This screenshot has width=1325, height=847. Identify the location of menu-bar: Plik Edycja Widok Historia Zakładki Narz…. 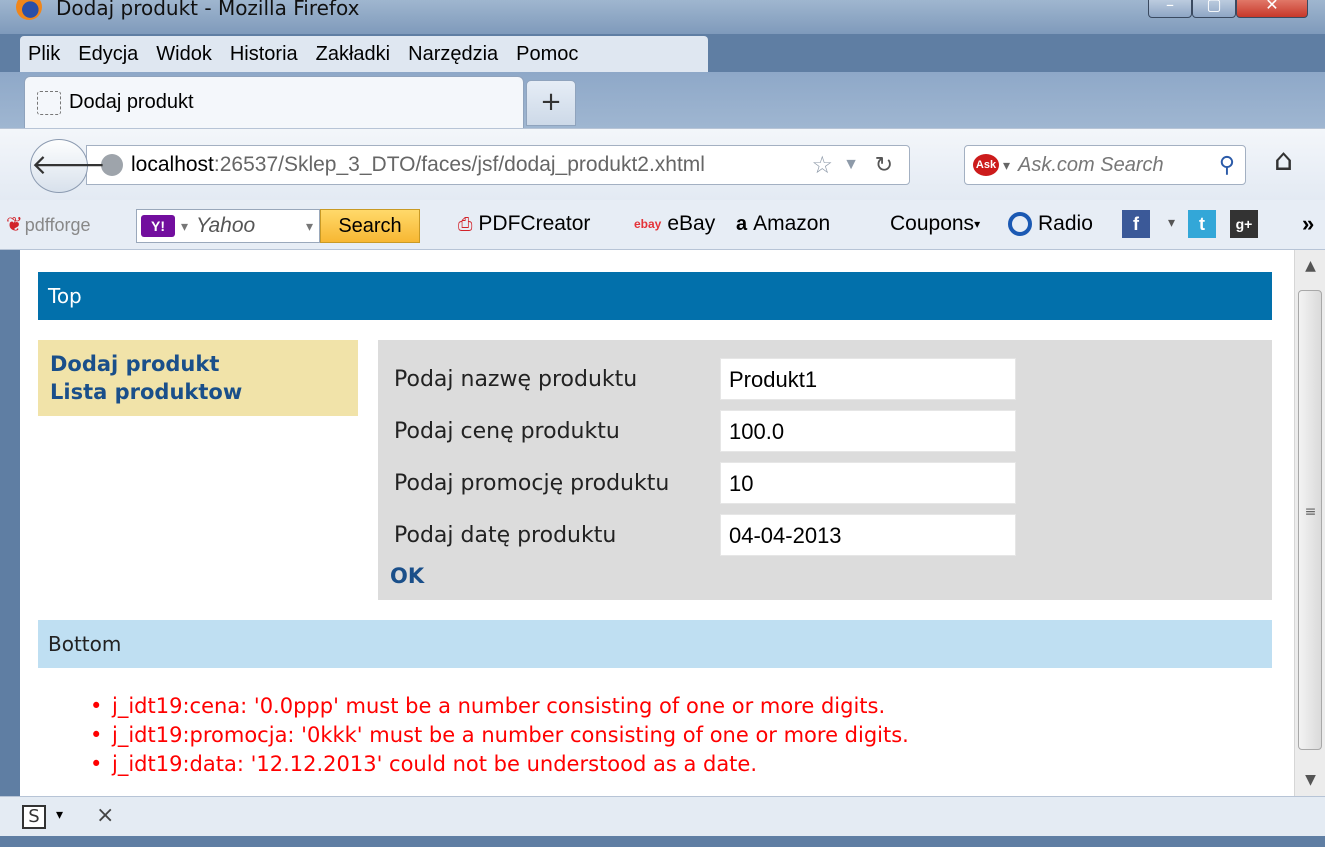
(364, 54).